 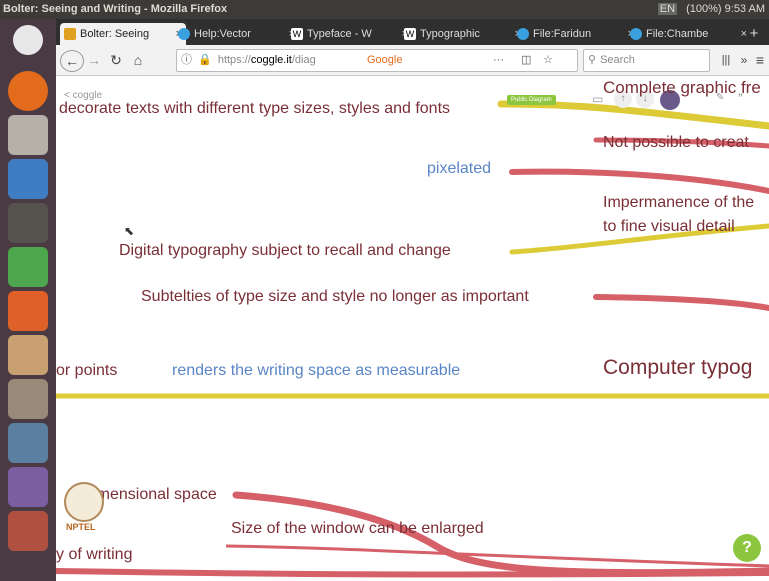 What do you see at coordinates (138, 60) in the screenshot?
I see `home-button: ⌂` at bounding box center [138, 60].